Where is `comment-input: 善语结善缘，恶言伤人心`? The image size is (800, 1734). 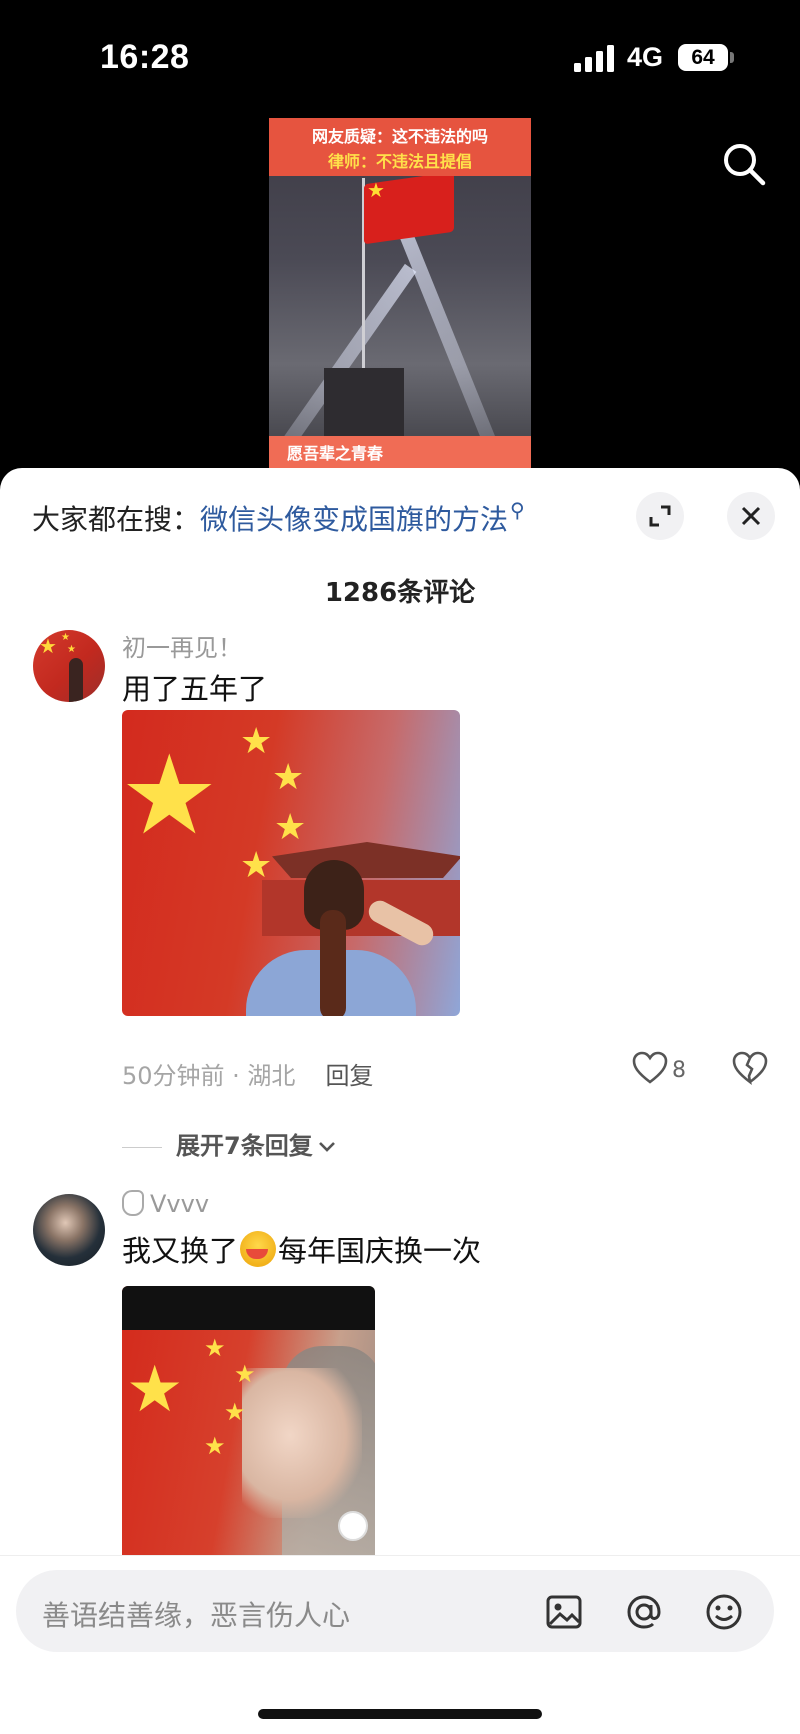 comment-input: 善语结善缘，恶言伤人心 is located at coordinates (395, 1611).